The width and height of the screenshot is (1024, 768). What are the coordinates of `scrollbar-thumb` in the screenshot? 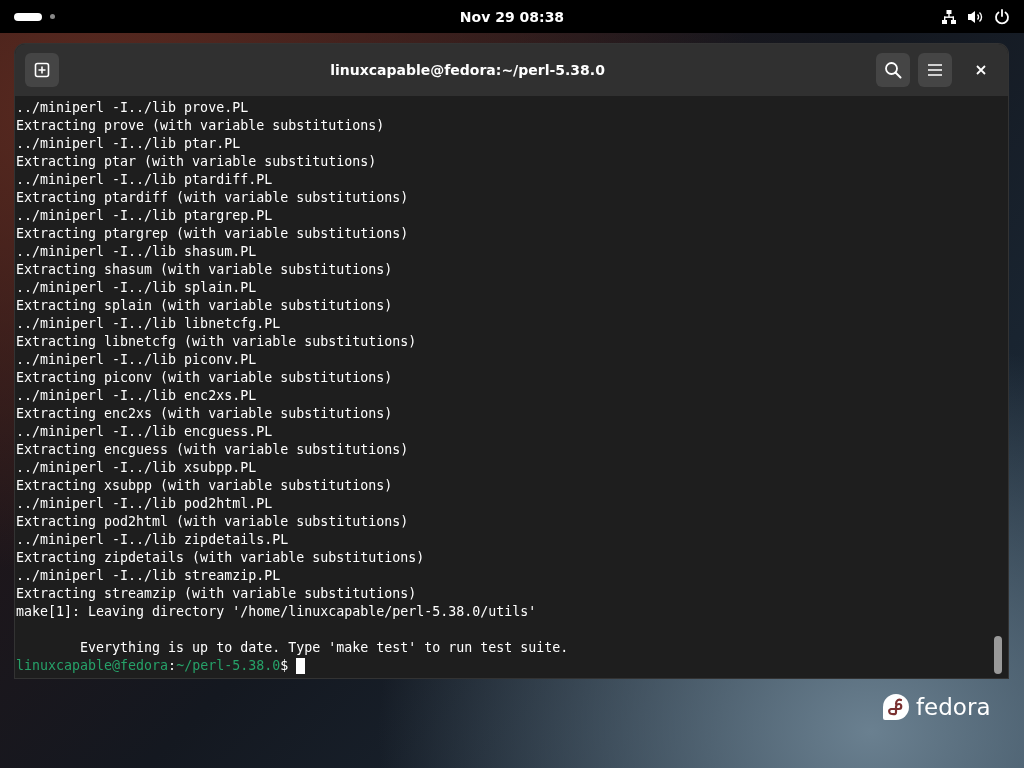 It's located at (998, 655).